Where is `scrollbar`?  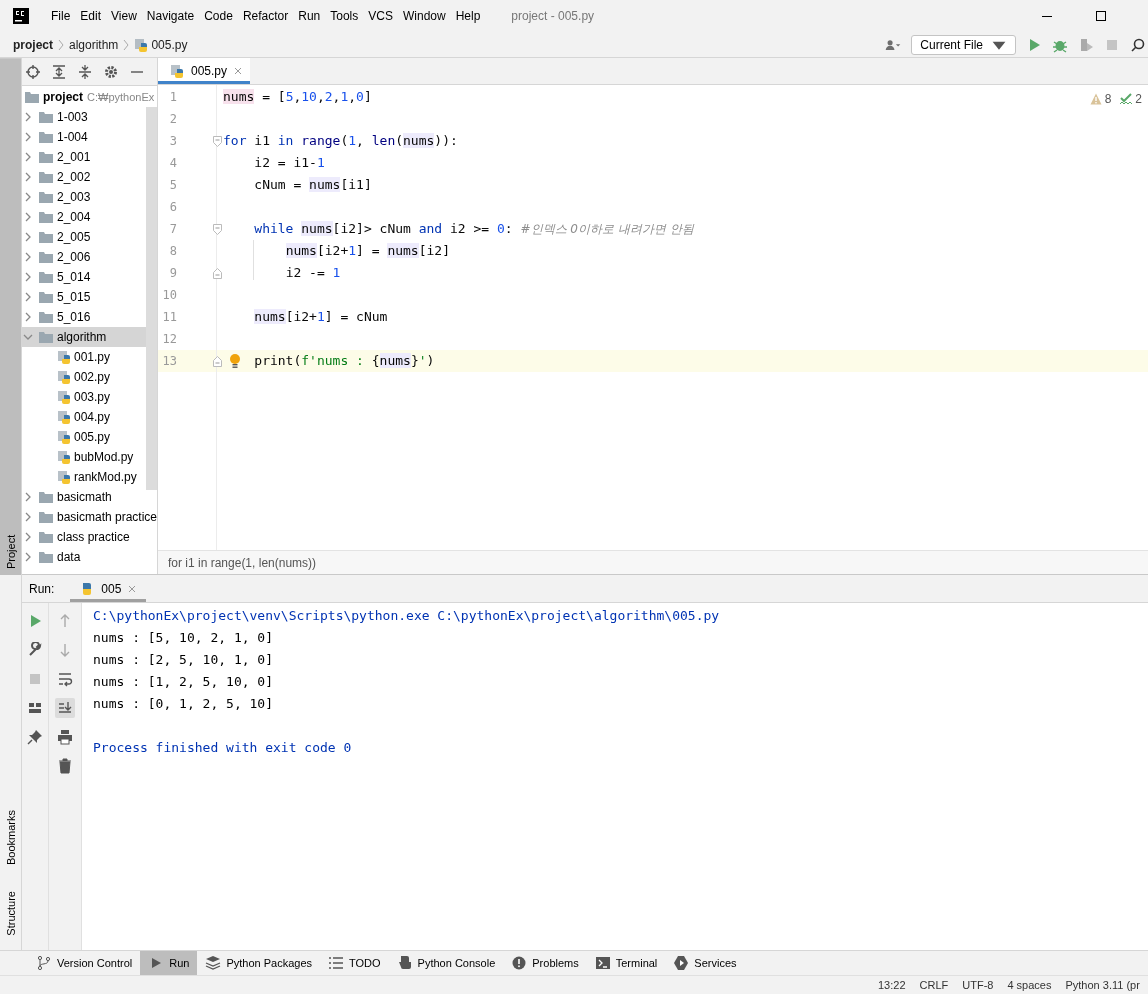 scrollbar is located at coordinates (151, 298).